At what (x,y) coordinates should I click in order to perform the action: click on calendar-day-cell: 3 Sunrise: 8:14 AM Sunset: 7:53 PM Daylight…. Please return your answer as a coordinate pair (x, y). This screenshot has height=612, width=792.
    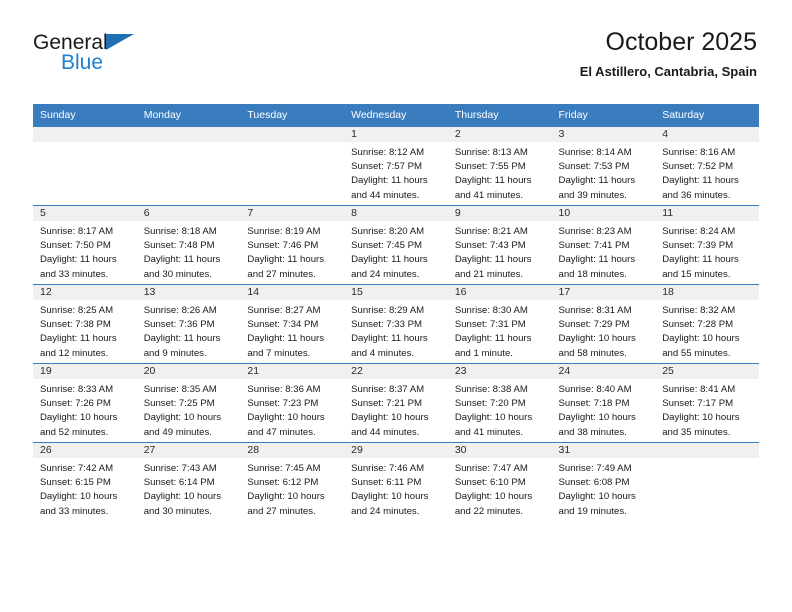
    Looking at the image, I should click on (603, 166).